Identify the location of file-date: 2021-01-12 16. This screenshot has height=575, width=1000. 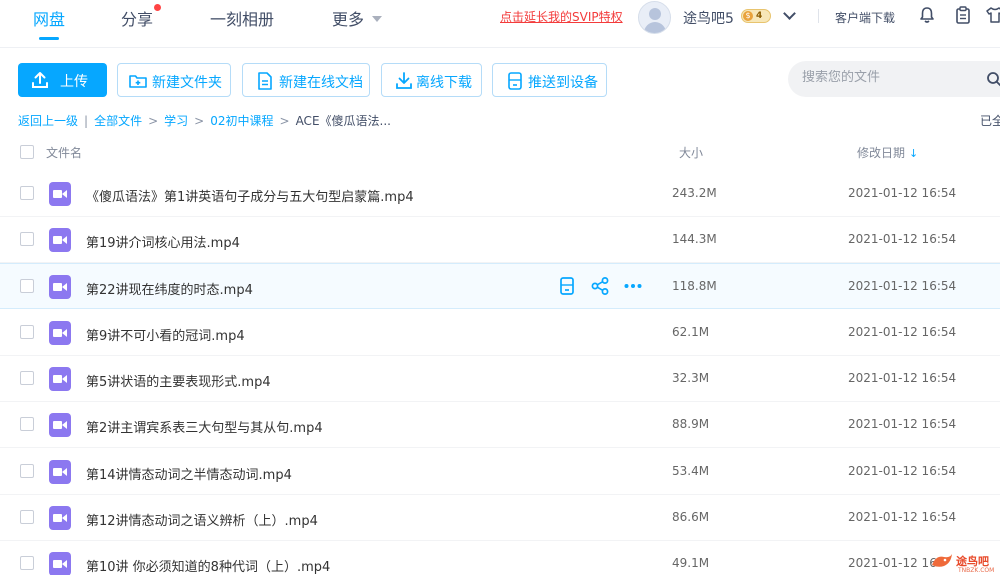
(892, 563).